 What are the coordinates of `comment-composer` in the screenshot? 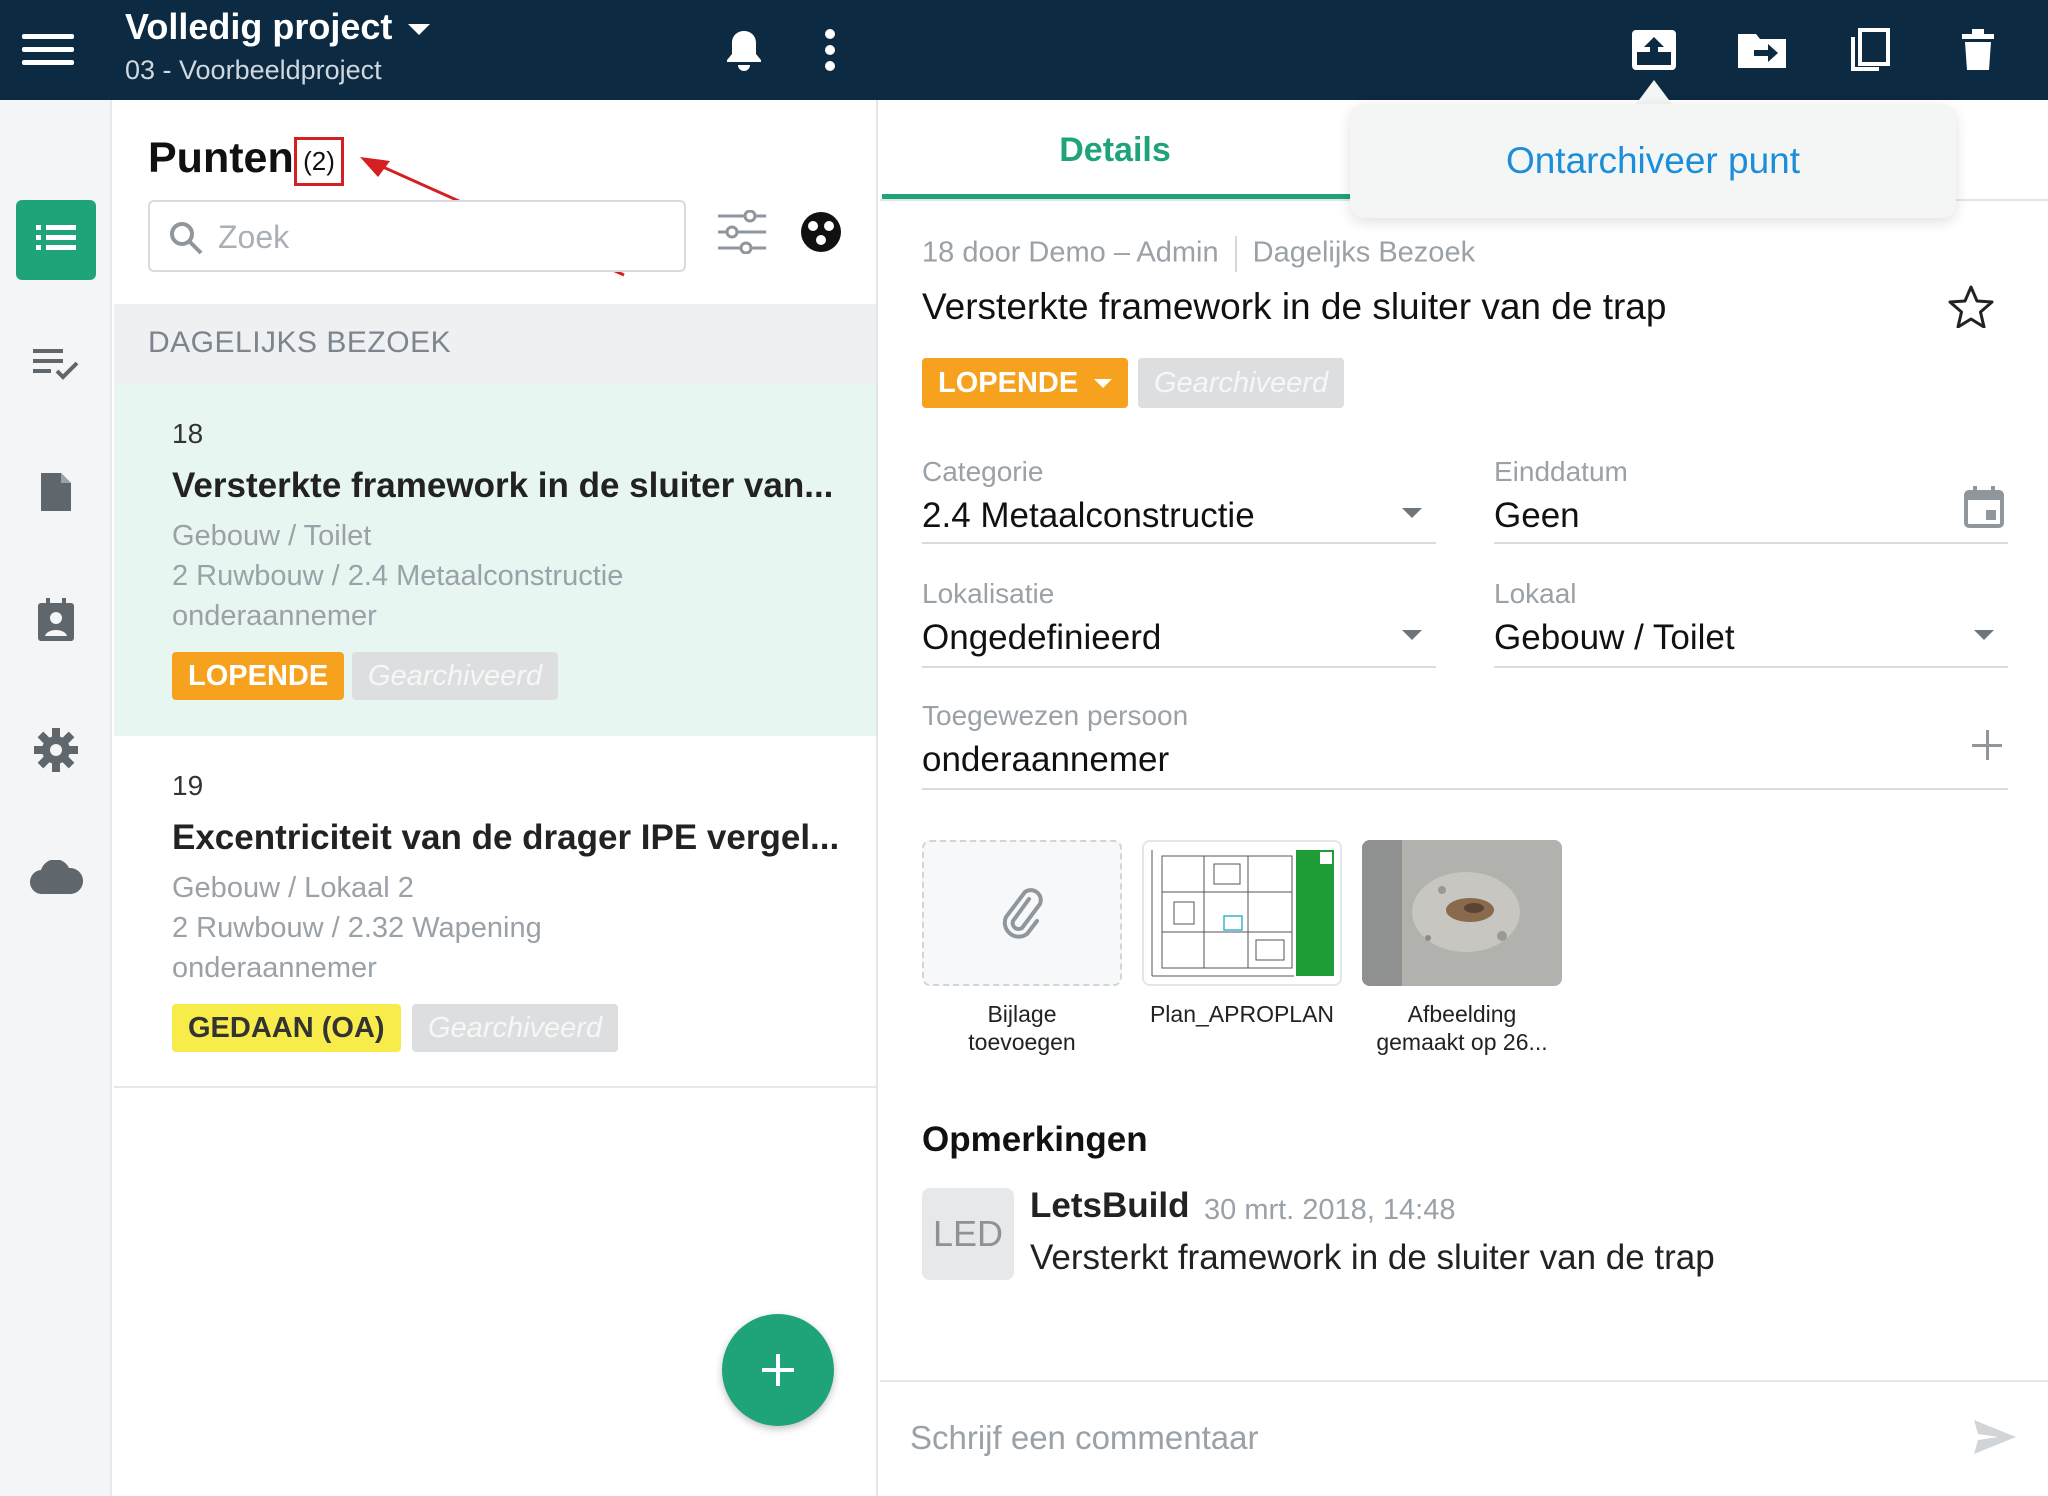 It's located at (1464, 1438).